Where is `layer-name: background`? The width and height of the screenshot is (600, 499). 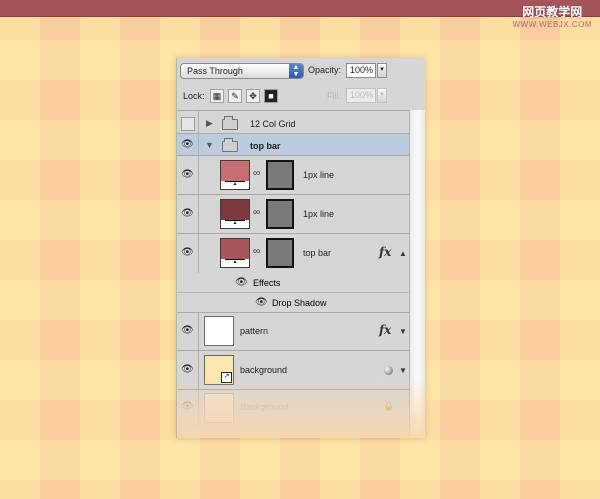 layer-name: background is located at coordinates (264, 370).